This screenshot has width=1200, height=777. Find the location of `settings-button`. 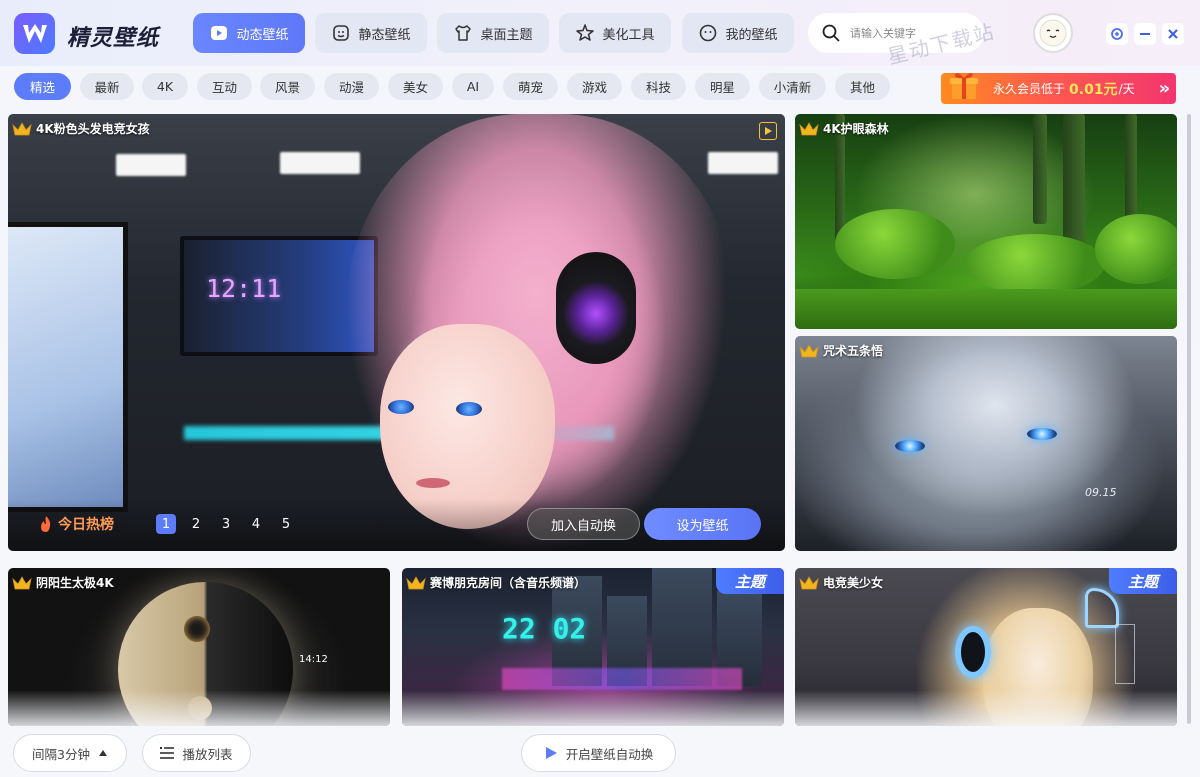

settings-button is located at coordinates (1117, 34).